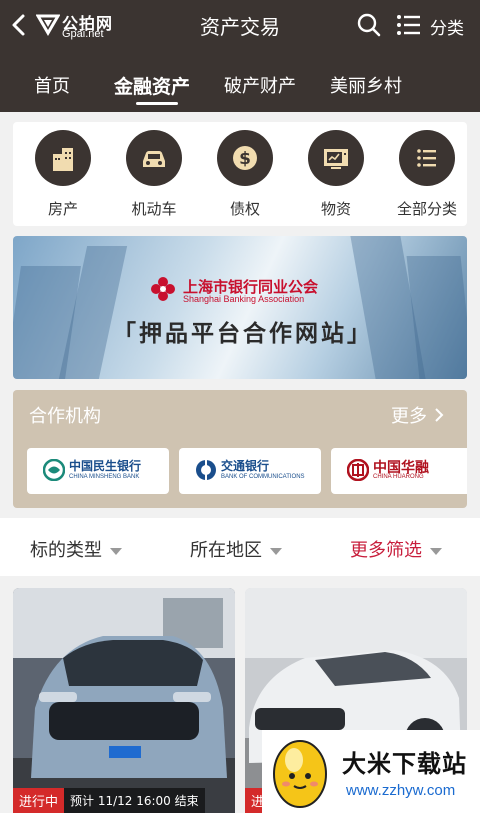  I want to click on vehicle-photo, so click(124, 700).